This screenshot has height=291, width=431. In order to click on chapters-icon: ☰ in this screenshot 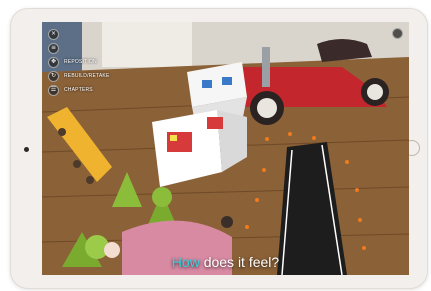, I will do `click(53, 90)`.